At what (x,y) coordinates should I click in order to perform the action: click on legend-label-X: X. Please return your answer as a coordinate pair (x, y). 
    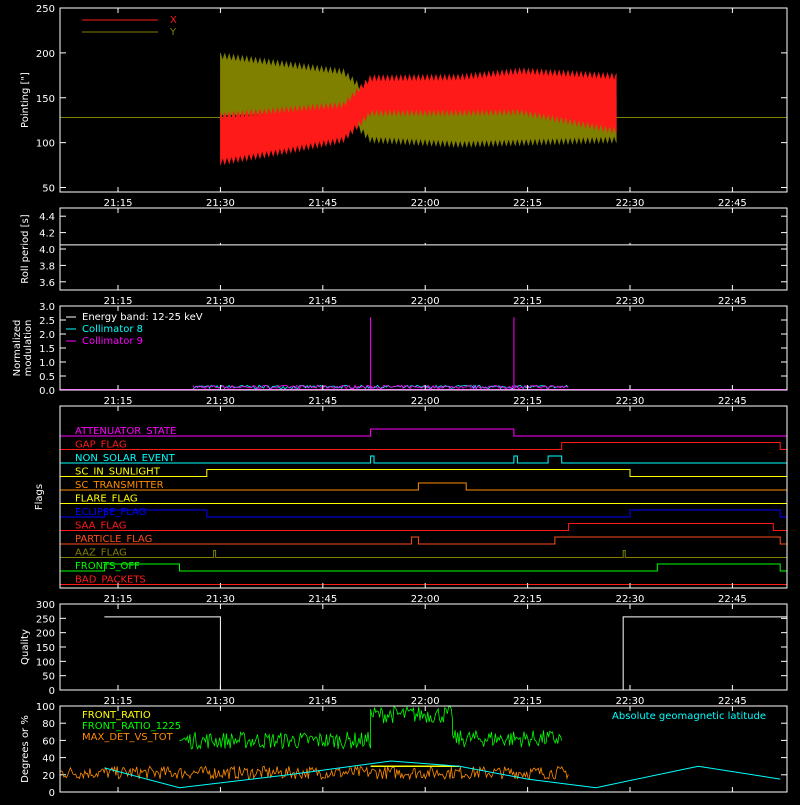
    Looking at the image, I should click on (173, 20).